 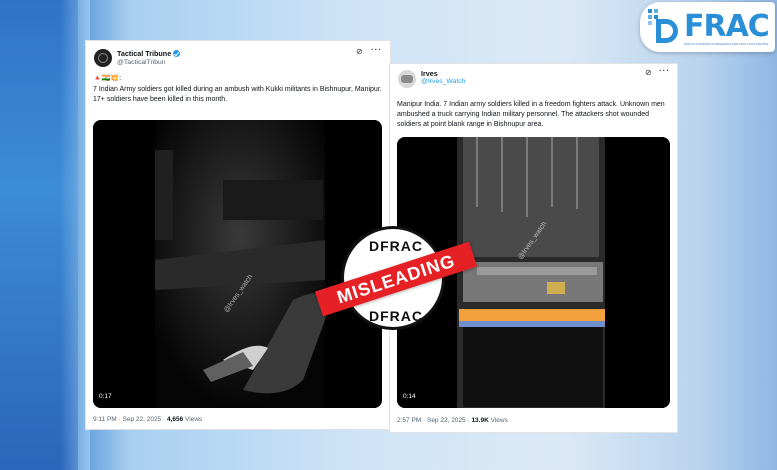 I want to click on author-name: Irves, so click(x=429, y=73).